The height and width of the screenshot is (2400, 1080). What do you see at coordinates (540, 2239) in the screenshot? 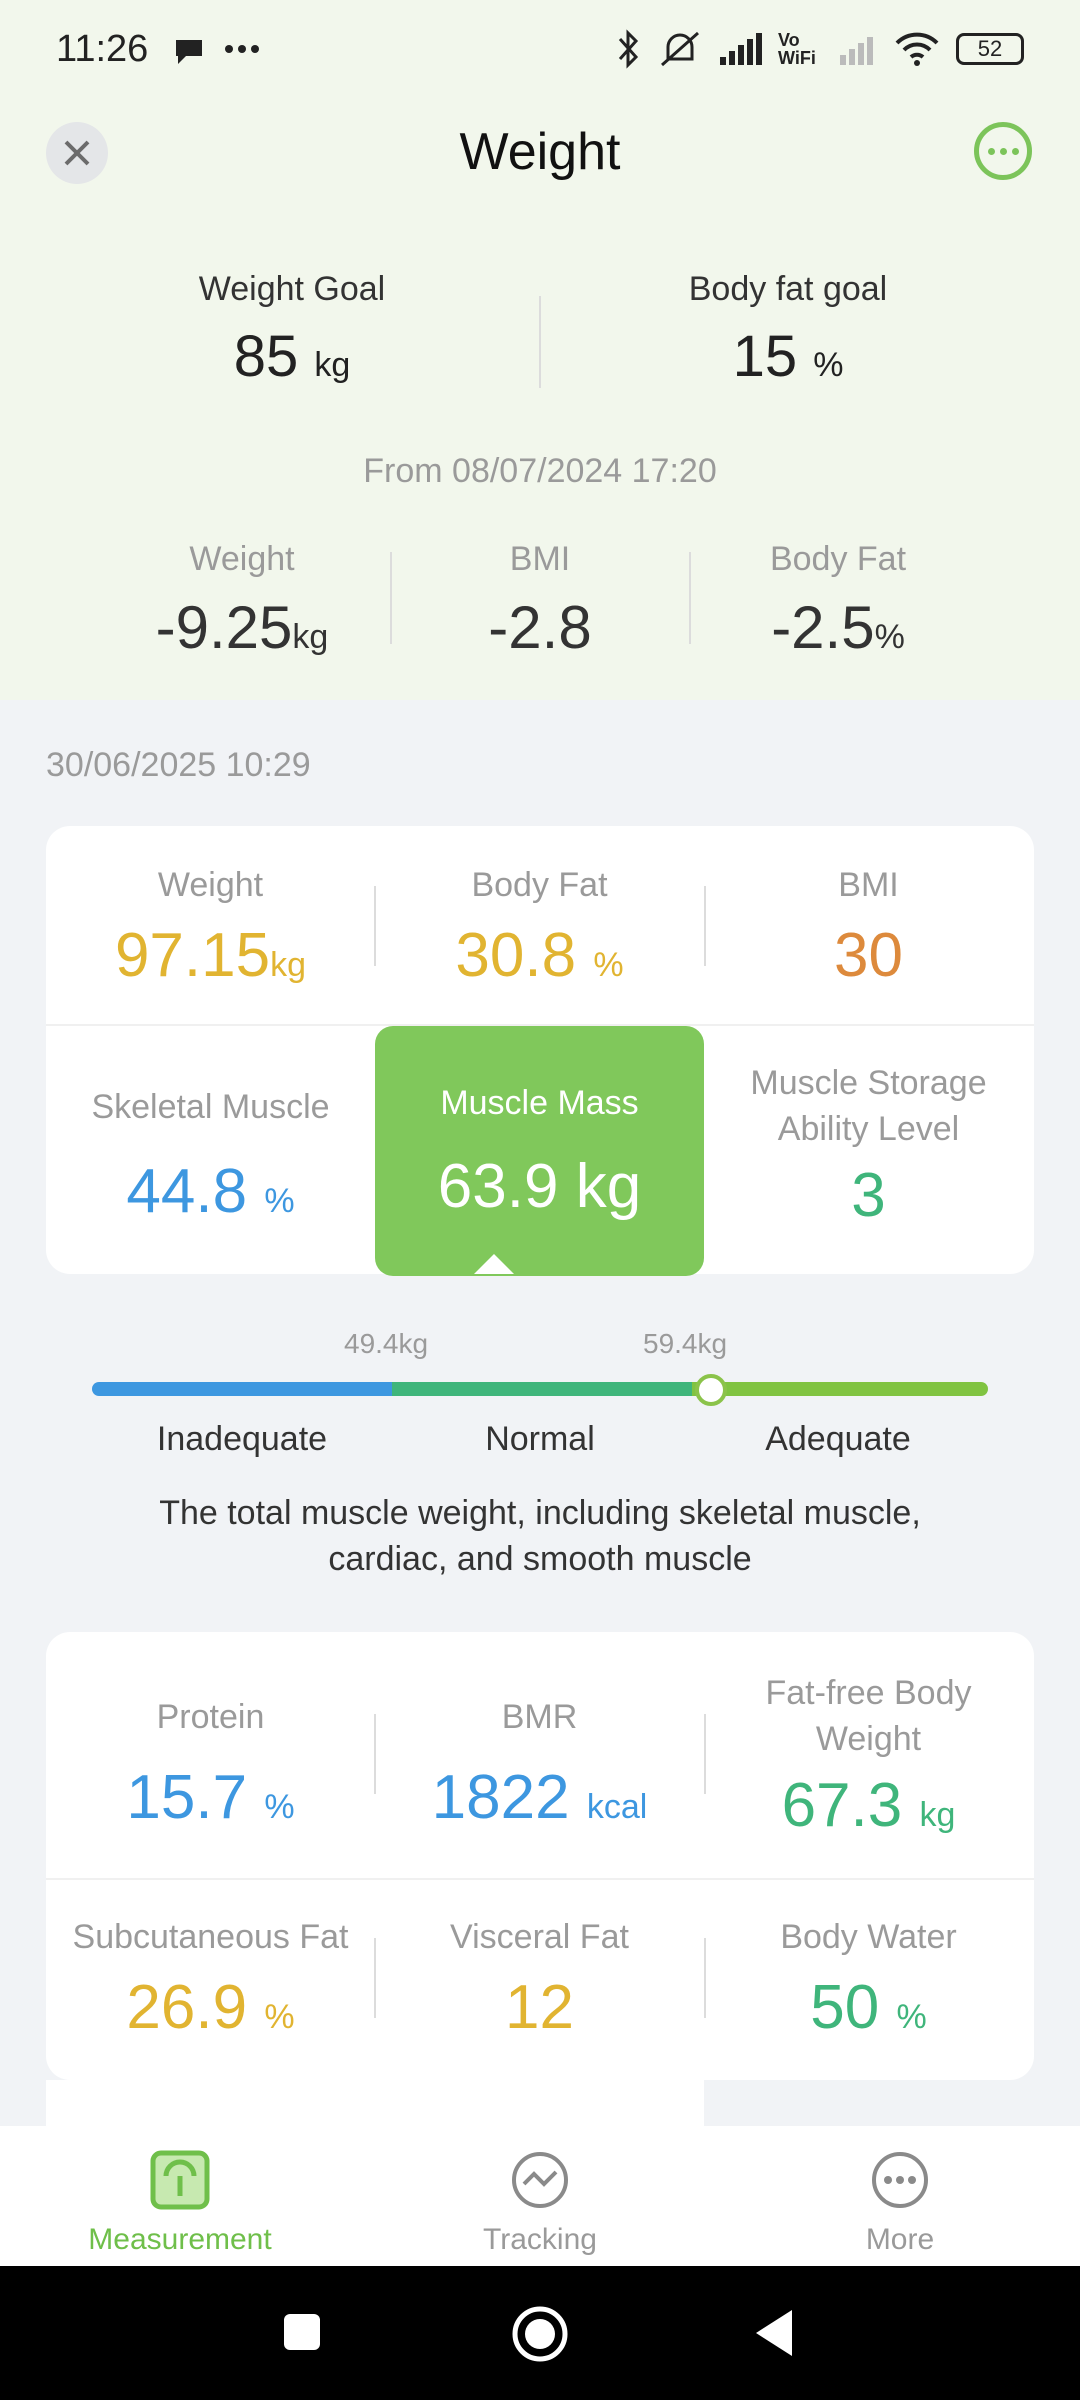
I see `nav-tracking-label: Tracking` at bounding box center [540, 2239].